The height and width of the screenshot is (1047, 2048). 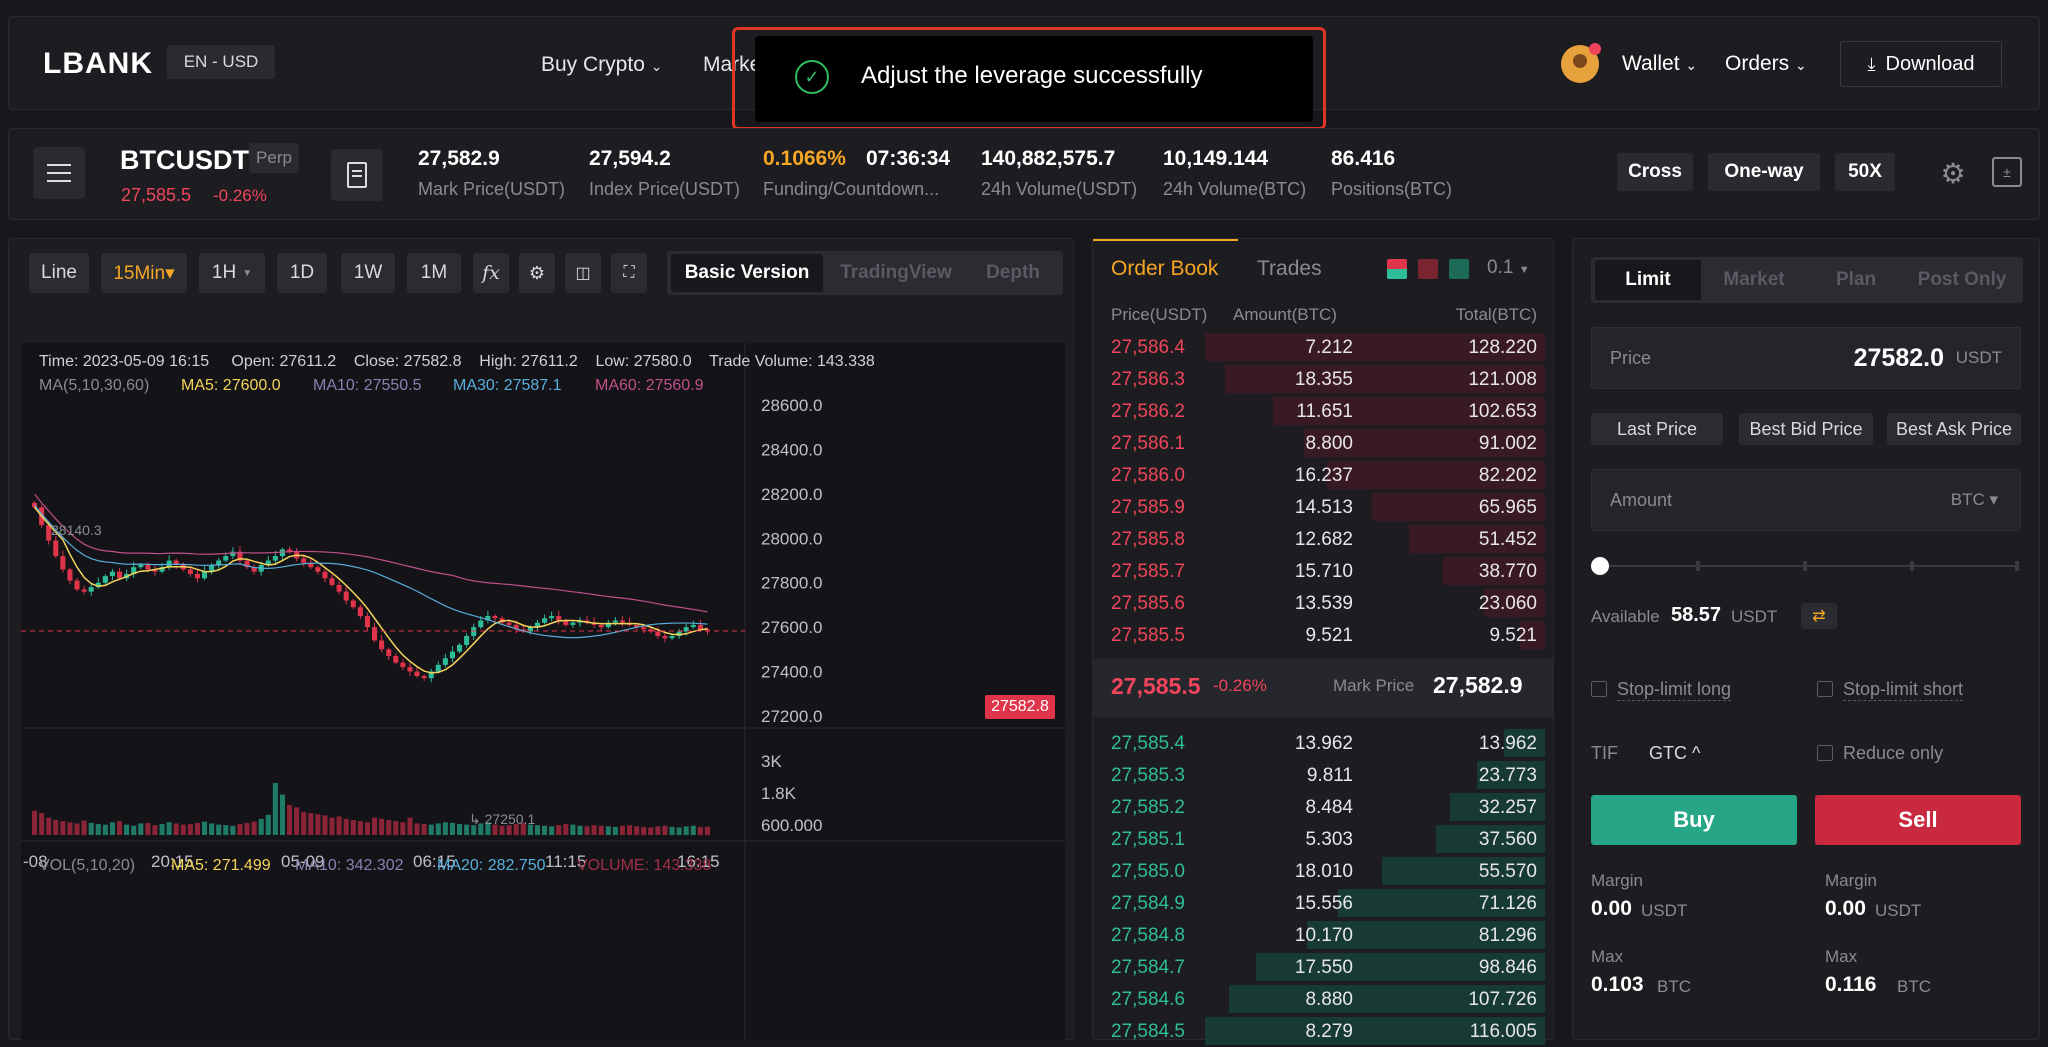 What do you see at coordinates (1323, 347) in the screenshot?
I see `ask-row: 27,586.4 7.212 128.220` at bounding box center [1323, 347].